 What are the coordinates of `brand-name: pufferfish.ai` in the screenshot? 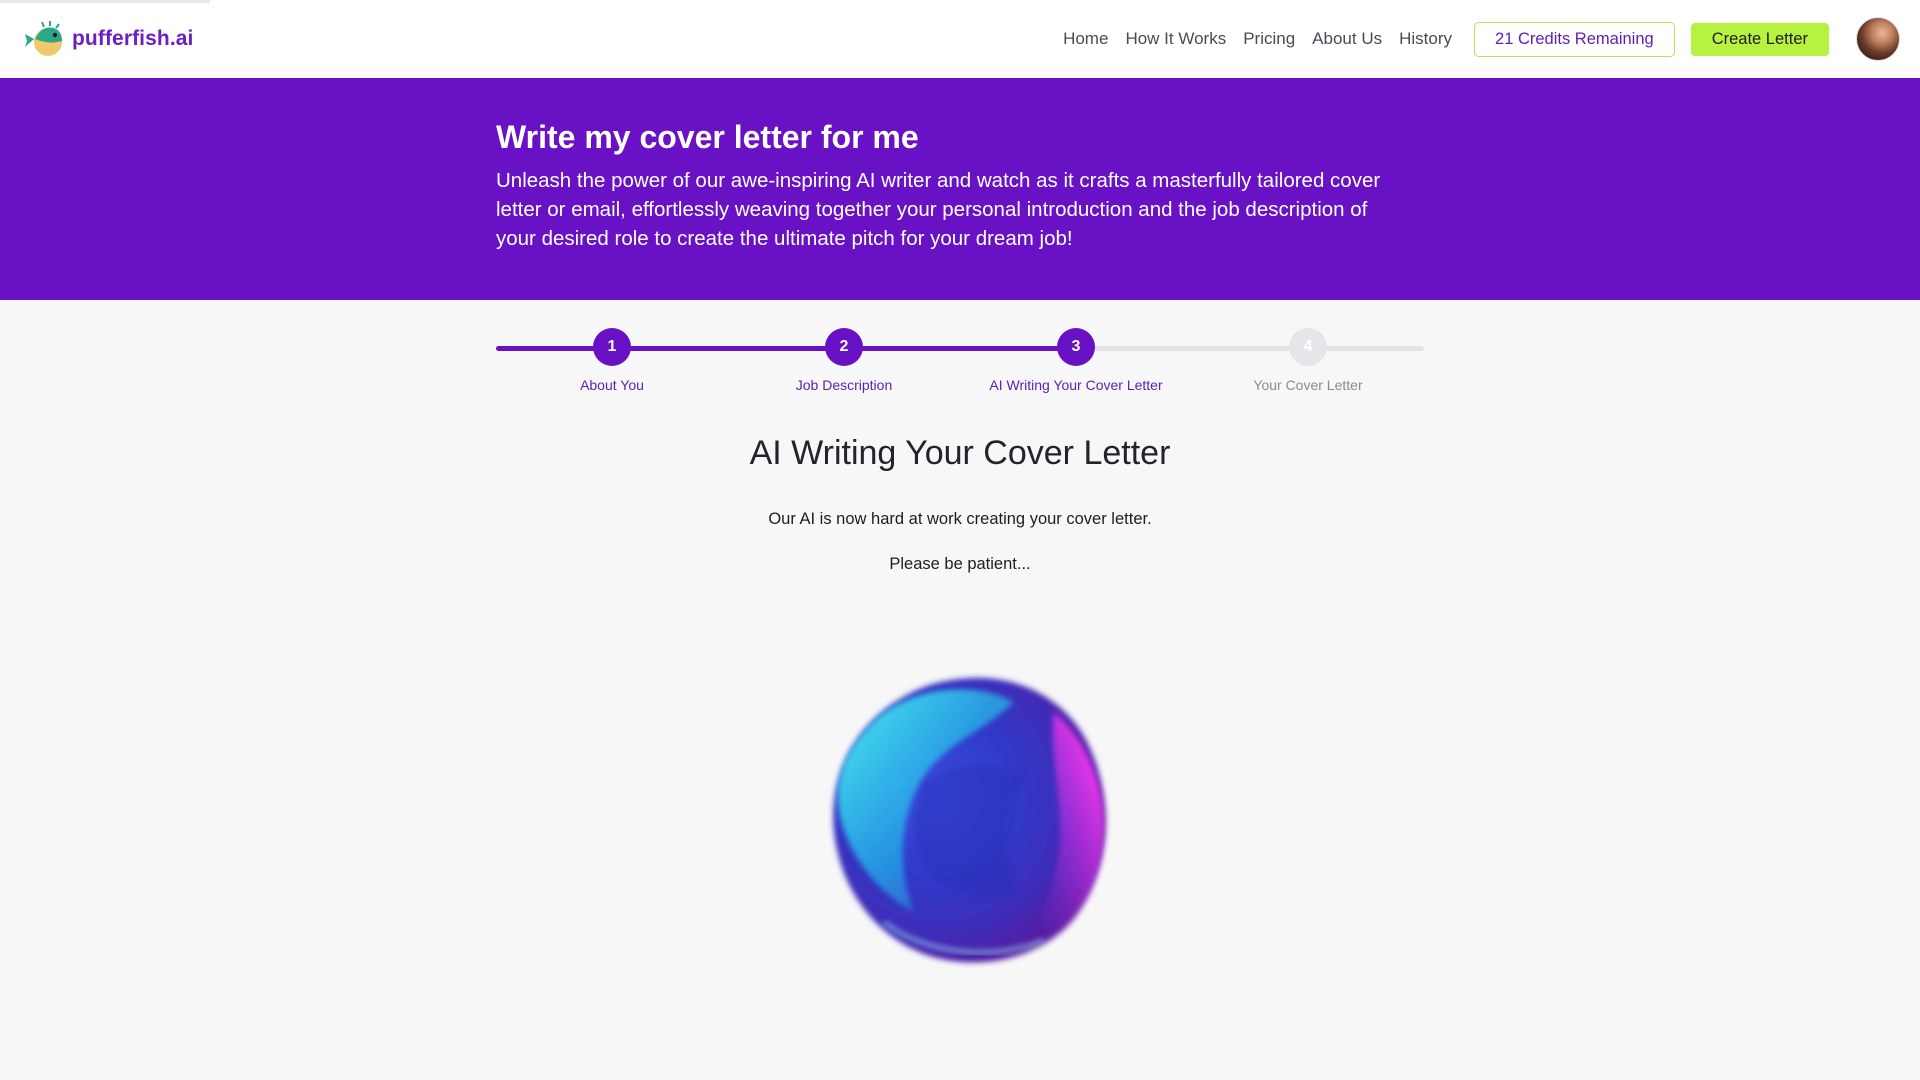 It's located at (133, 38).